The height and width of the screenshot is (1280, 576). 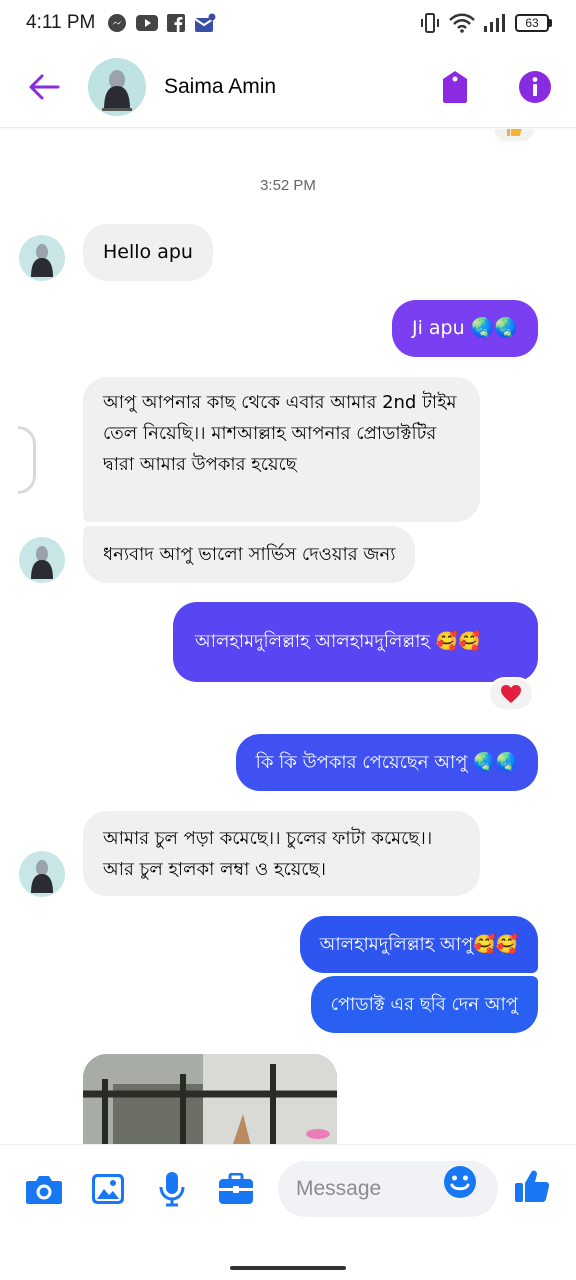 I want to click on system-icons: 63, so click(x=485, y=23).